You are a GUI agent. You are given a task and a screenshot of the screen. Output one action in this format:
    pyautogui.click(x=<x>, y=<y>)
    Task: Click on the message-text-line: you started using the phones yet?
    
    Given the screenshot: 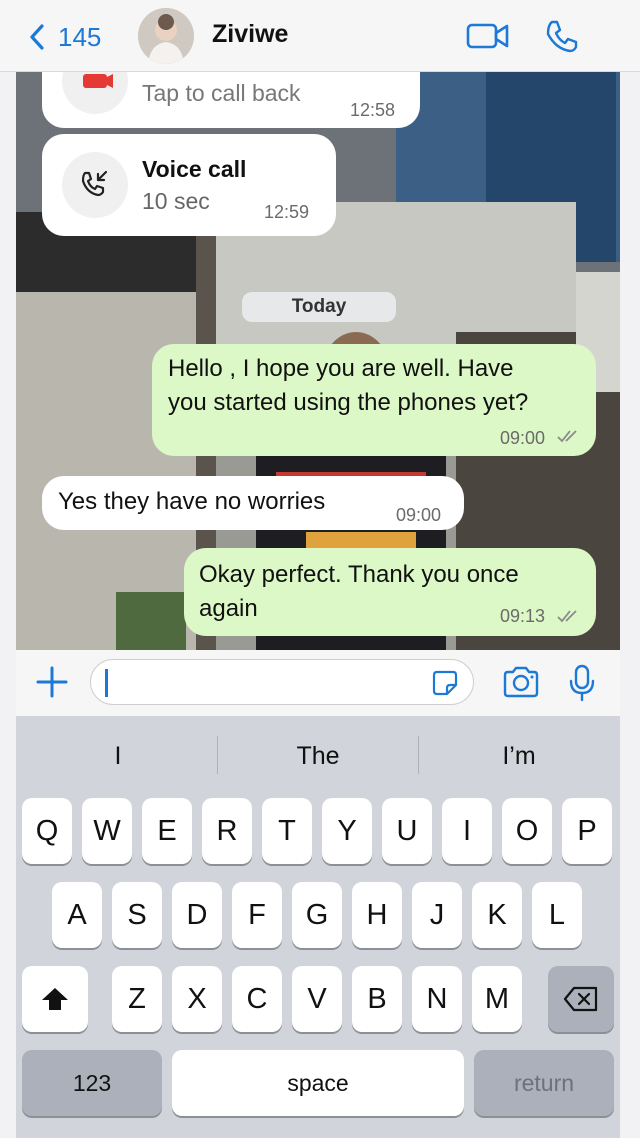 What is the action you would take?
    pyautogui.click(x=348, y=402)
    